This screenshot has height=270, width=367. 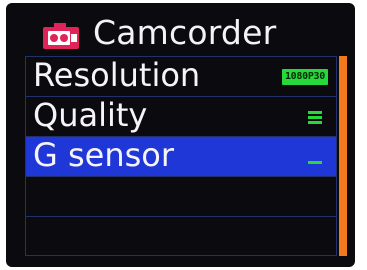 I want to click on scrollbar-thumb, so click(x=343, y=156).